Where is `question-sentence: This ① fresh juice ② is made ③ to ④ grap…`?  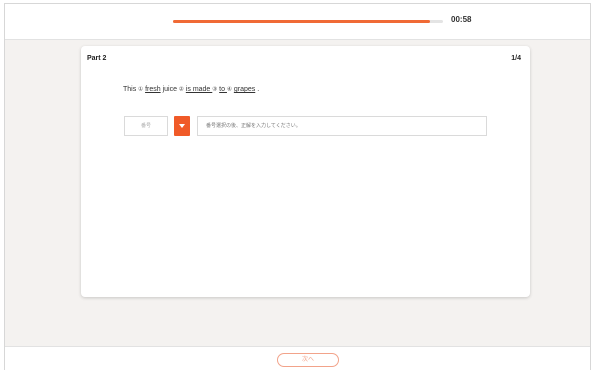 question-sentence: This ① fresh juice ② is made ③ to ④ grap… is located at coordinates (191, 89).